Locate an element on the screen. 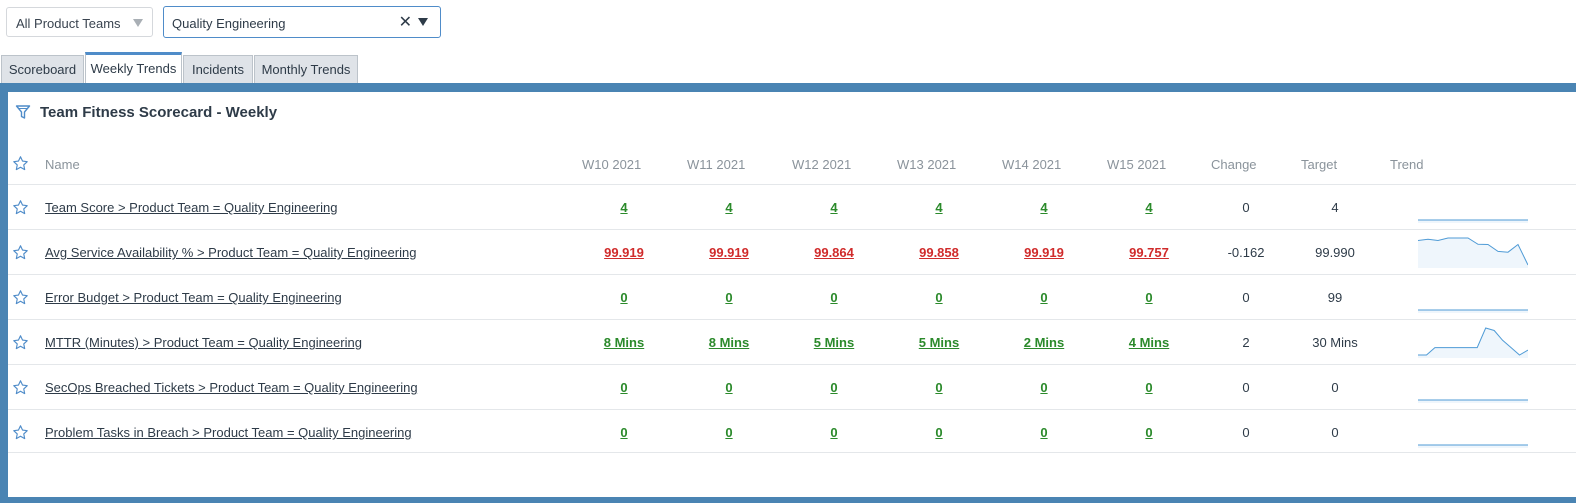  change-value: 2 is located at coordinates (1246, 342).